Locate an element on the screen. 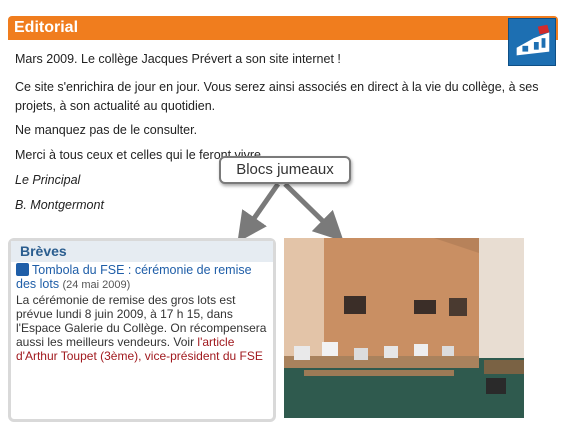  callout-label: Blocs jumeaux is located at coordinates (285, 169).